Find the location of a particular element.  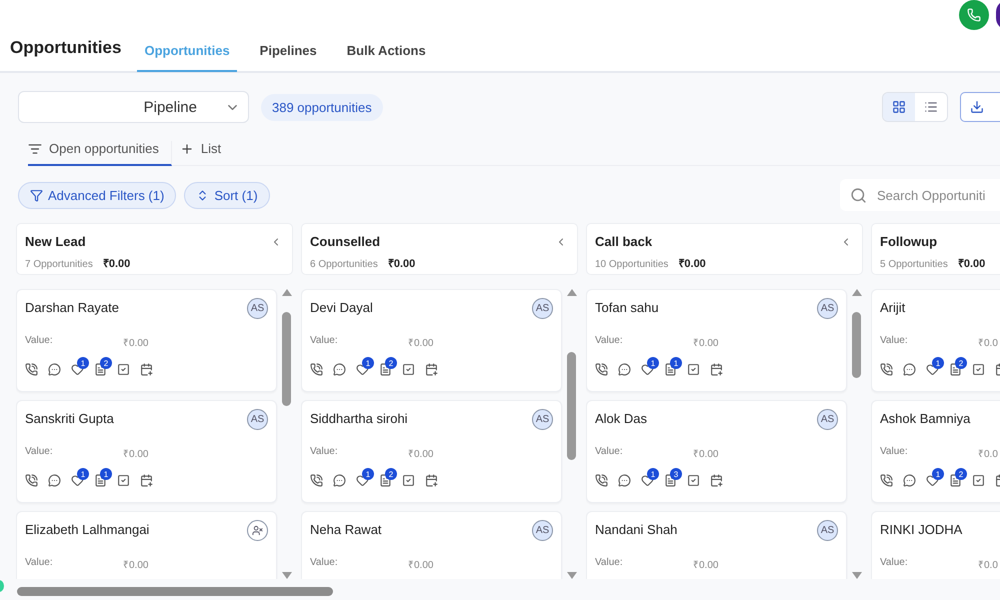

grid-view-icon is located at coordinates (899, 107).